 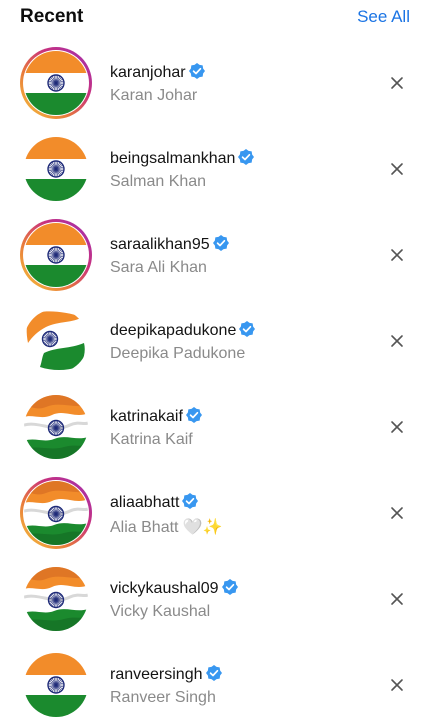 I want to click on username: beingsalmankhan, so click(x=172, y=158).